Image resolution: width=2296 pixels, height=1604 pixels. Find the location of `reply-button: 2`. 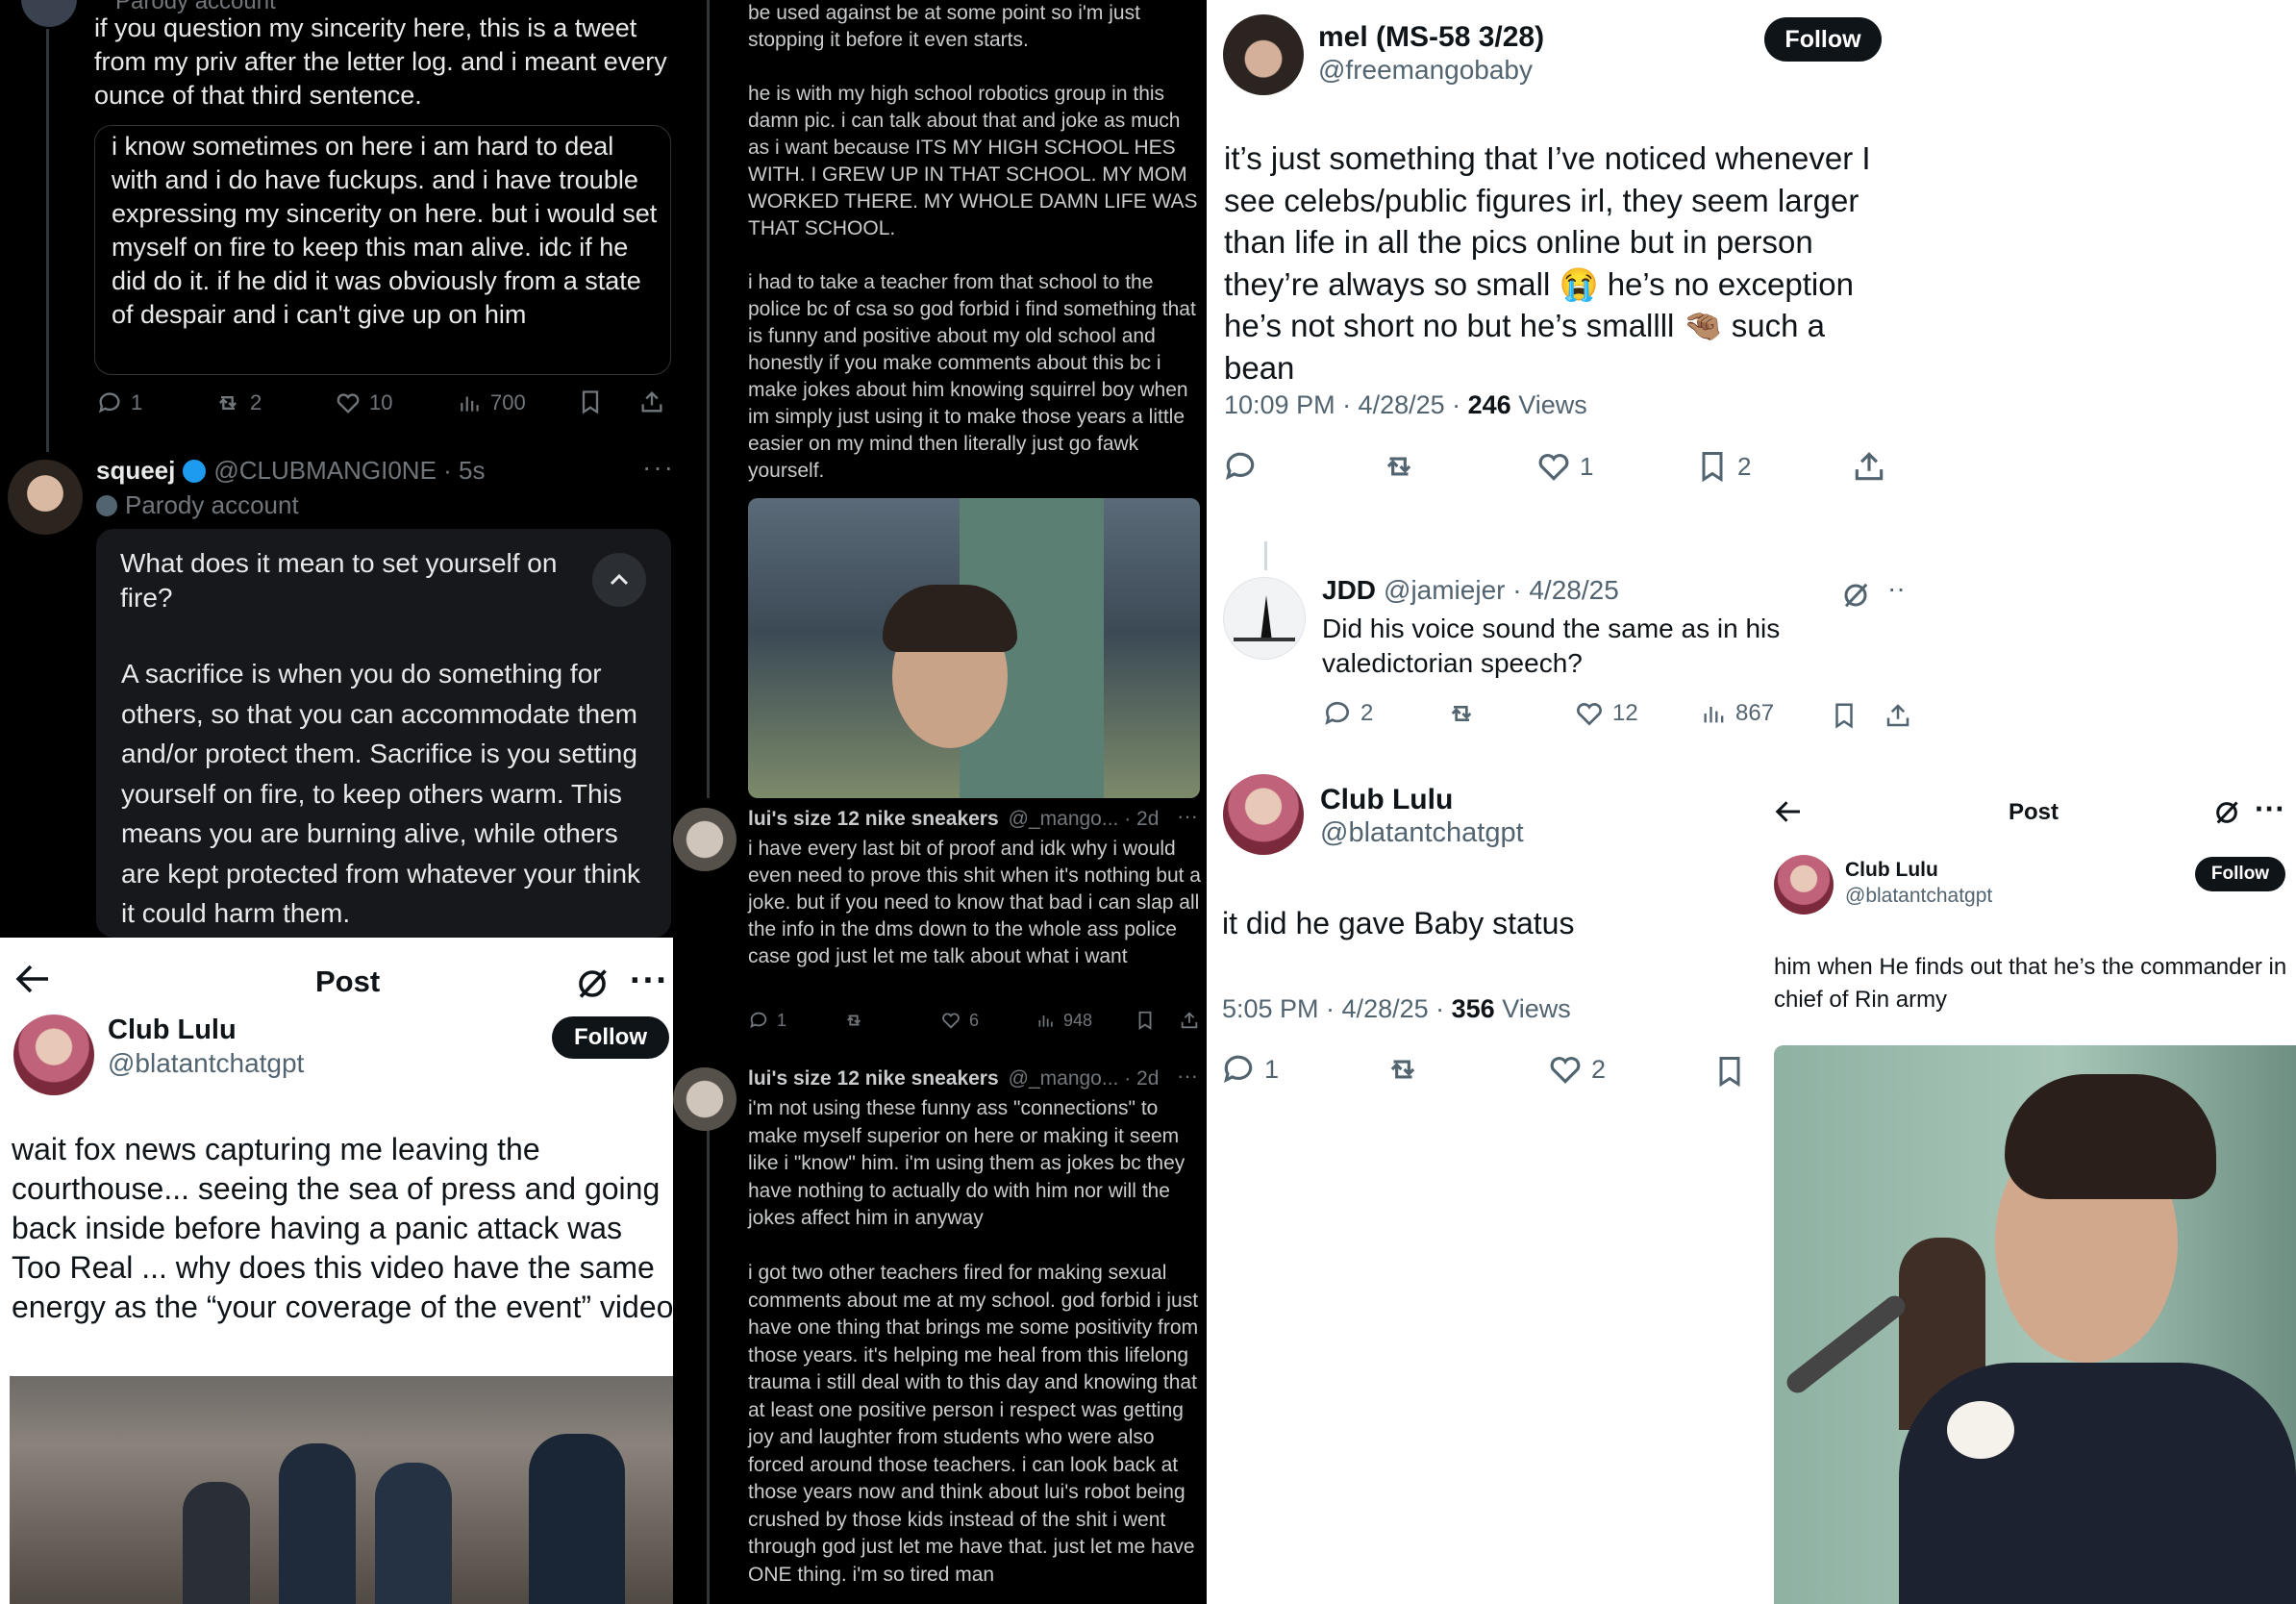

reply-button: 2 is located at coordinates (1347, 713).